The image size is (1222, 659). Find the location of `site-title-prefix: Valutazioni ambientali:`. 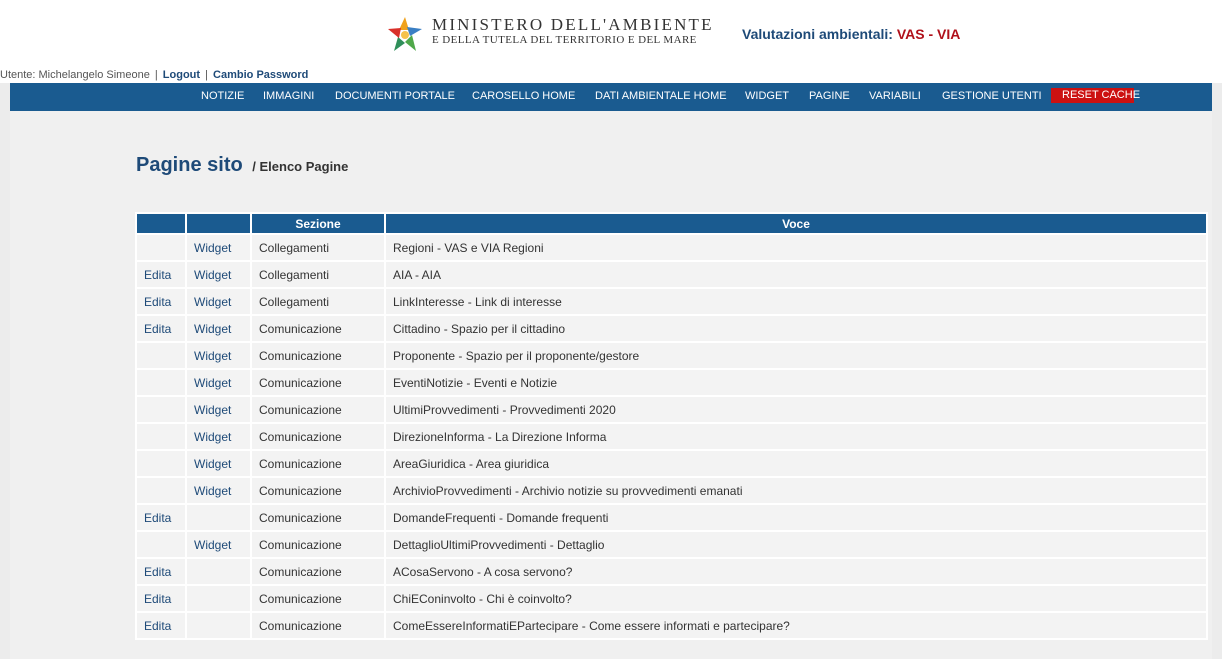

site-title-prefix: Valutazioni ambientali: is located at coordinates (819, 34).